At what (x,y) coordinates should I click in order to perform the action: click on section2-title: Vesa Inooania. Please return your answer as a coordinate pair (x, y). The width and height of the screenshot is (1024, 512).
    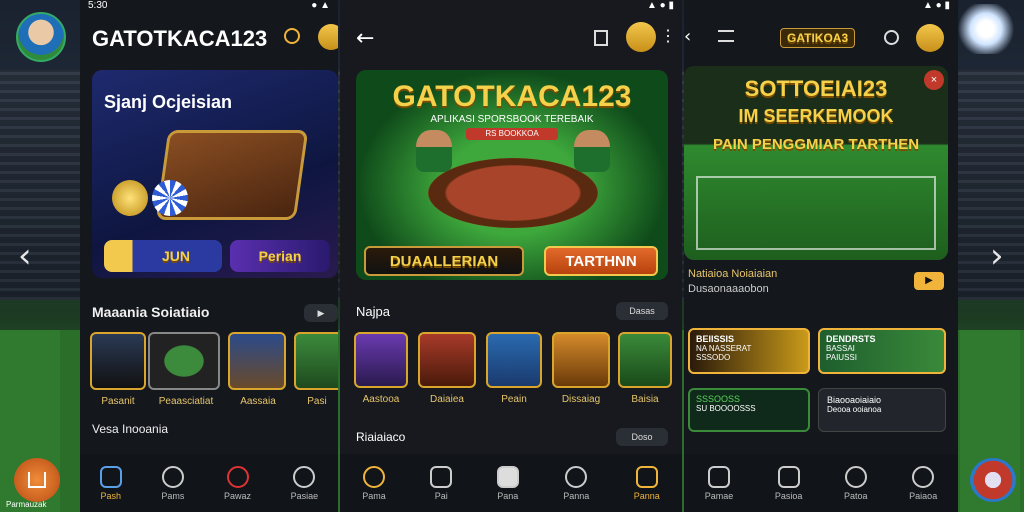
    Looking at the image, I should click on (130, 429).